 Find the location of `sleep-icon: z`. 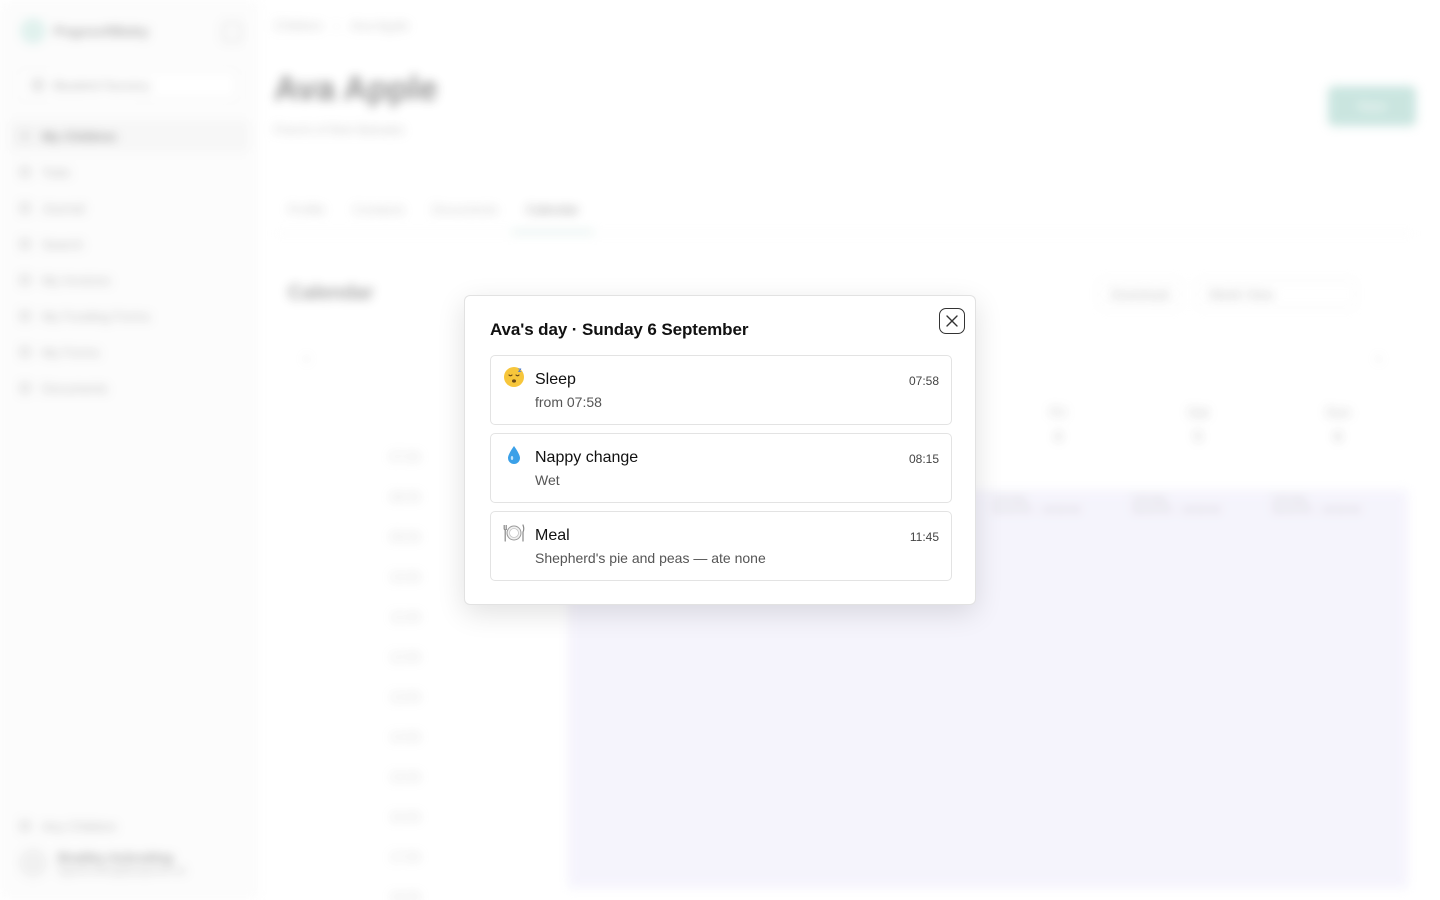

sleep-icon: z is located at coordinates (514, 377).